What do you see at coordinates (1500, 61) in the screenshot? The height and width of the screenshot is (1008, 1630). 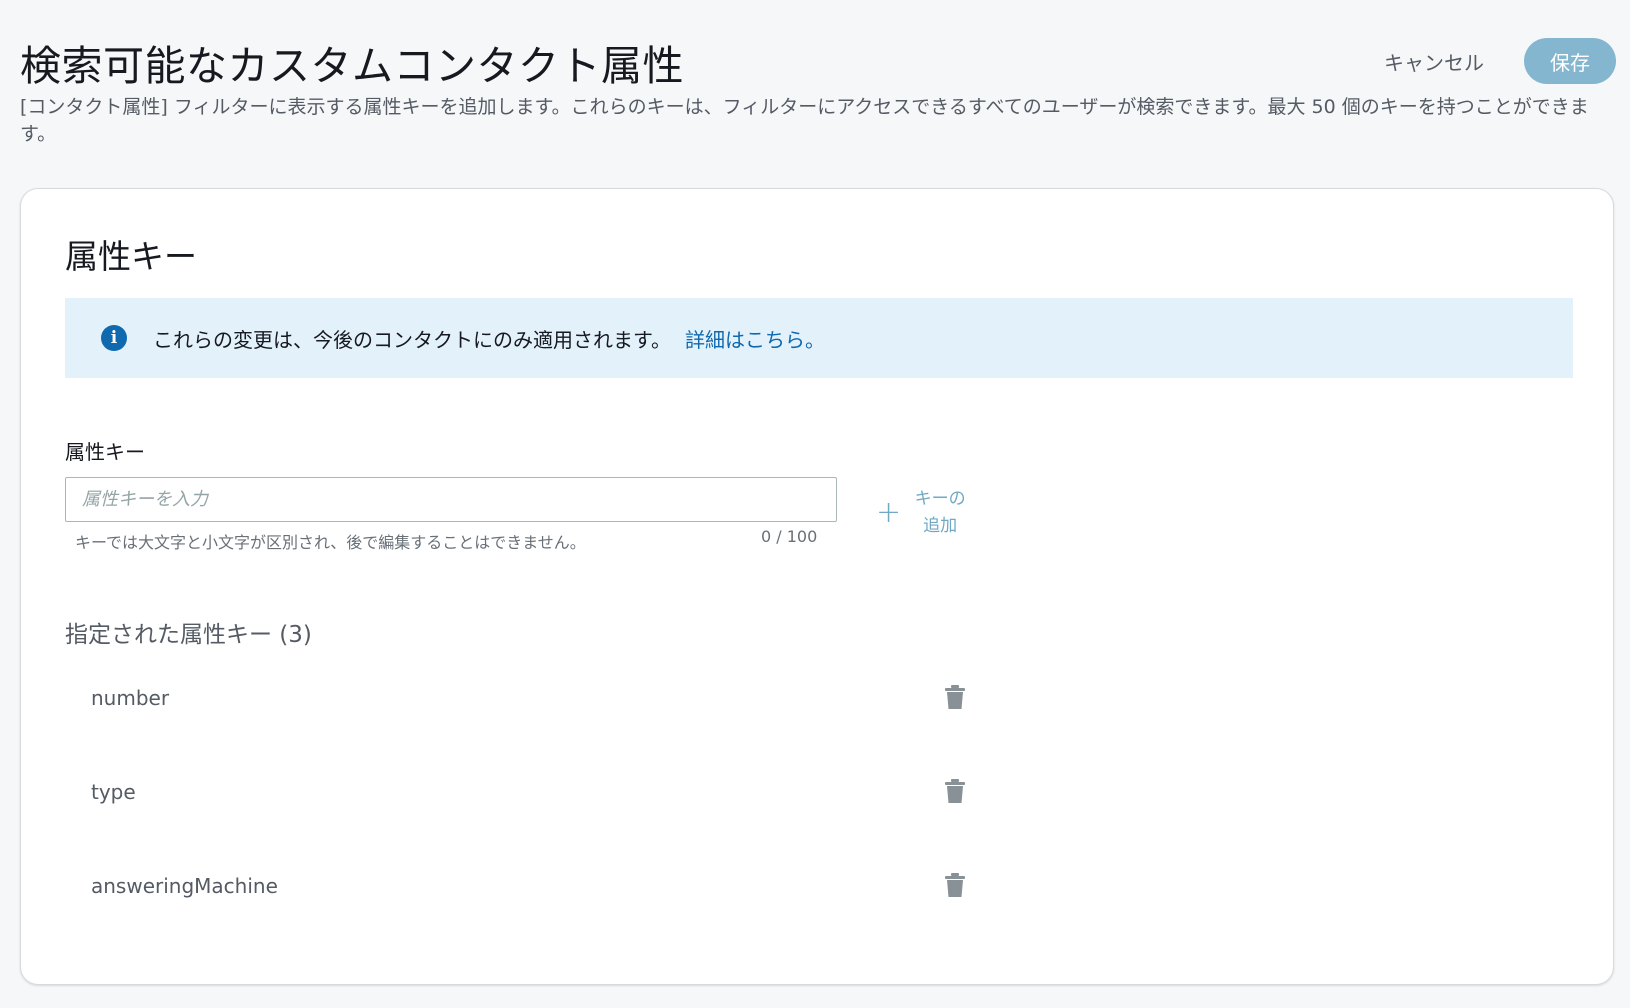 I see `header-actions: キャンセル 保存` at bounding box center [1500, 61].